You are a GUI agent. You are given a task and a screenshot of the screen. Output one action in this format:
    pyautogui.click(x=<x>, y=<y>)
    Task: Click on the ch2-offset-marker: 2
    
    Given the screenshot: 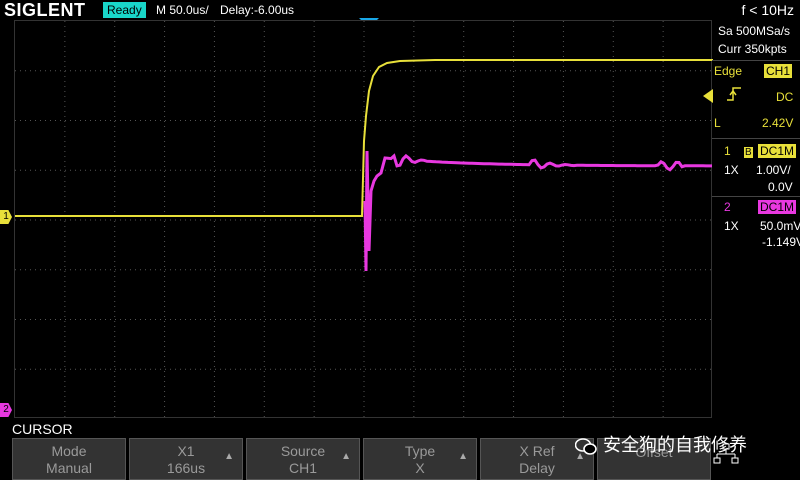 What is the action you would take?
    pyautogui.click(x=6, y=410)
    